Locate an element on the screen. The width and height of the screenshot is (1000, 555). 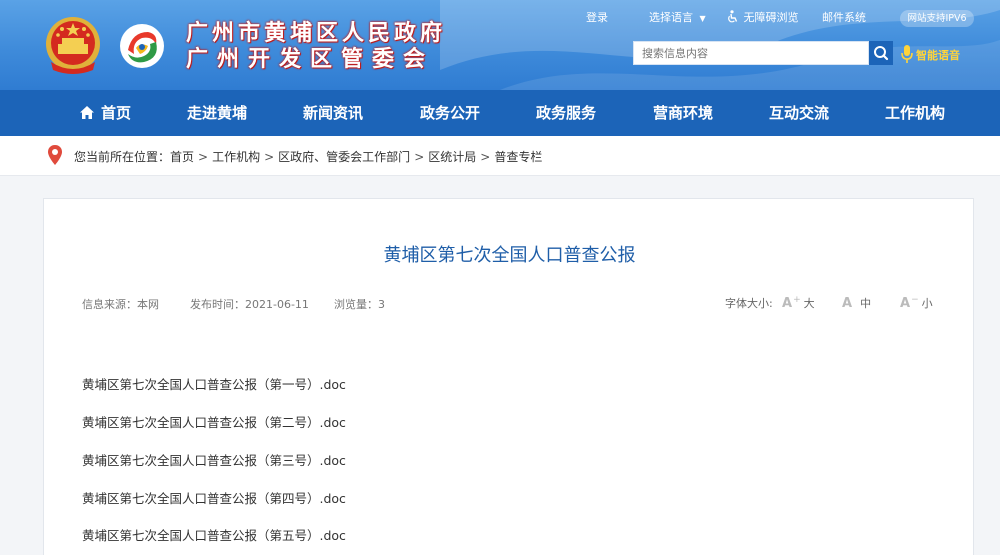
nav-item-business-env: 营商环境 is located at coordinates (683, 113).